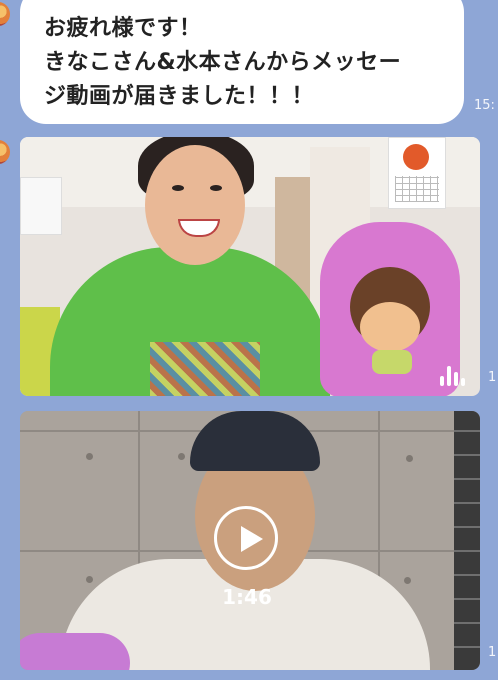 This screenshot has height=680, width=498. What do you see at coordinates (416, 157) in the screenshot?
I see `apple-picture` at bounding box center [416, 157].